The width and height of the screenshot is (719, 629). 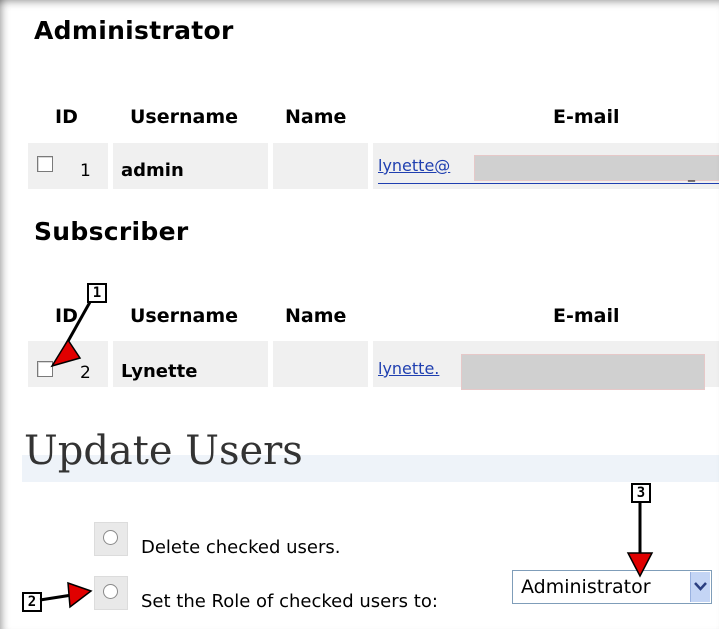 What do you see at coordinates (56, 597) in the screenshot?
I see `arrow-2-line` at bounding box center [56, 597].